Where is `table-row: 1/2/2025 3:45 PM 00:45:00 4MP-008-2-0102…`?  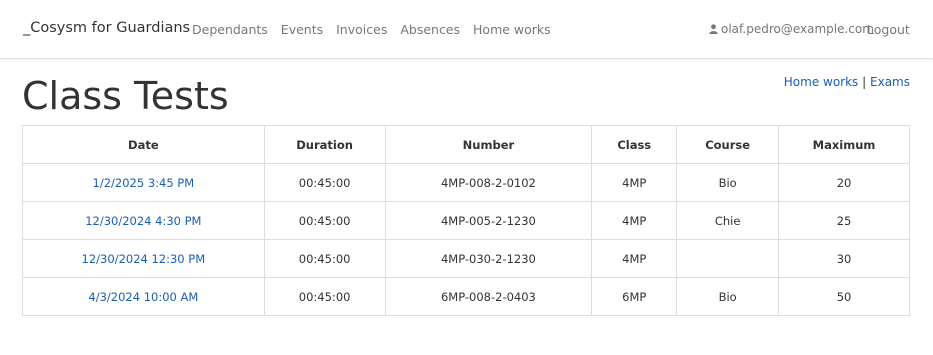
table-row: 1/2/2025 3:45 PM 00:45:00 4MP-008-2-0102… is located at coordinates (466, 182).